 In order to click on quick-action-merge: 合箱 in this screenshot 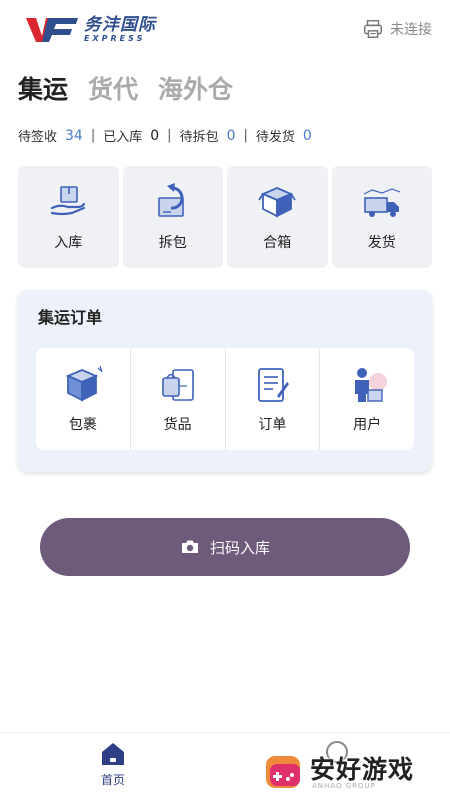, I will do `click(277, 217)`.